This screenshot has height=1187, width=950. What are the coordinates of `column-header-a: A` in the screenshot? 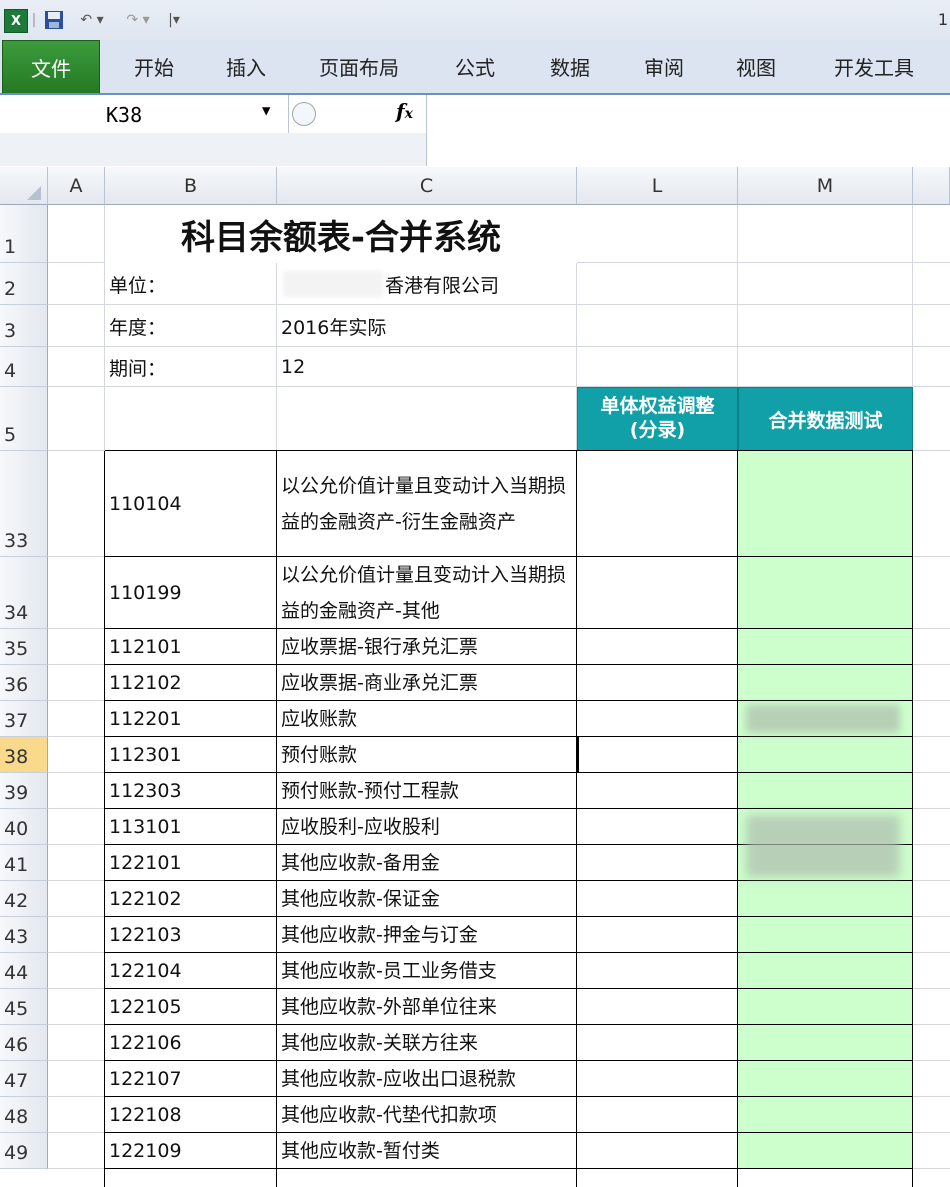 It's located at (76, 186).